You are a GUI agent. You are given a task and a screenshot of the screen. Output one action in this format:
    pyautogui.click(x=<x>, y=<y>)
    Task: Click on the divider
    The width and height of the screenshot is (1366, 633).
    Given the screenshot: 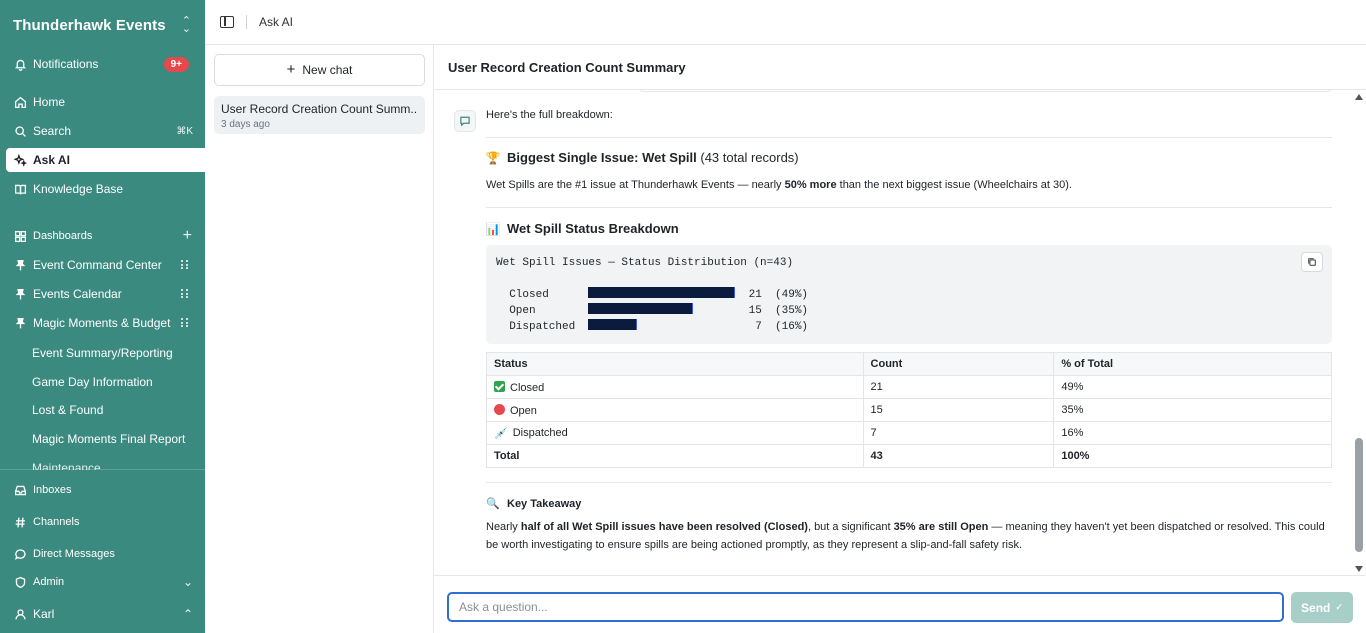 What is the action you would take?
    pyautogui.click(x=909, y=207)
    